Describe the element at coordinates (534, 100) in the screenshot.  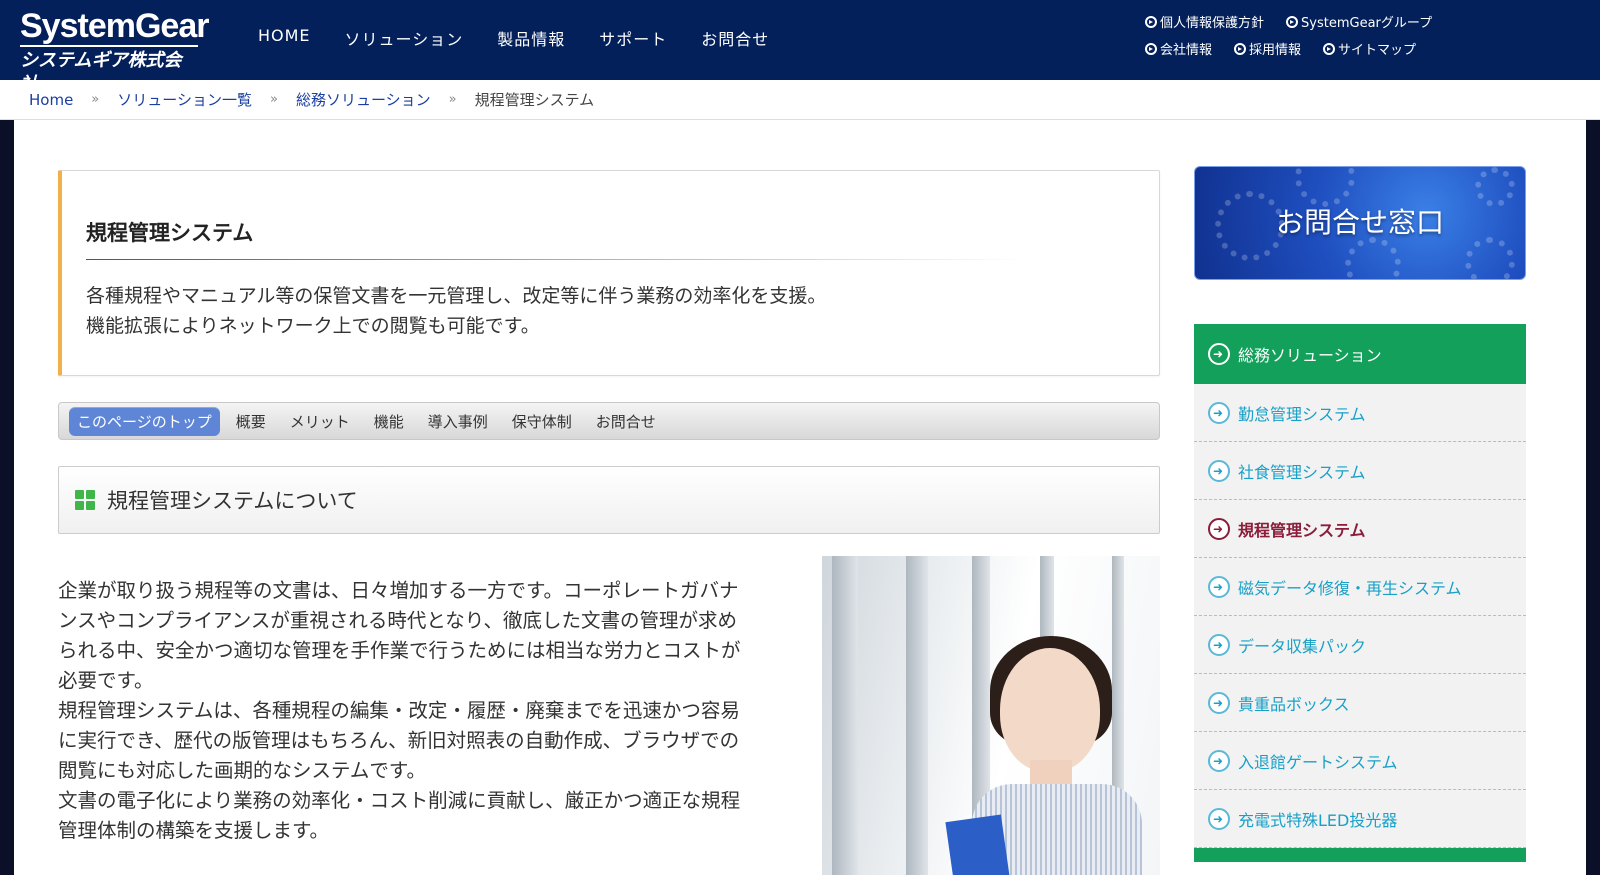
I see `breadcrumb-current: 規程管理システム` at that location.